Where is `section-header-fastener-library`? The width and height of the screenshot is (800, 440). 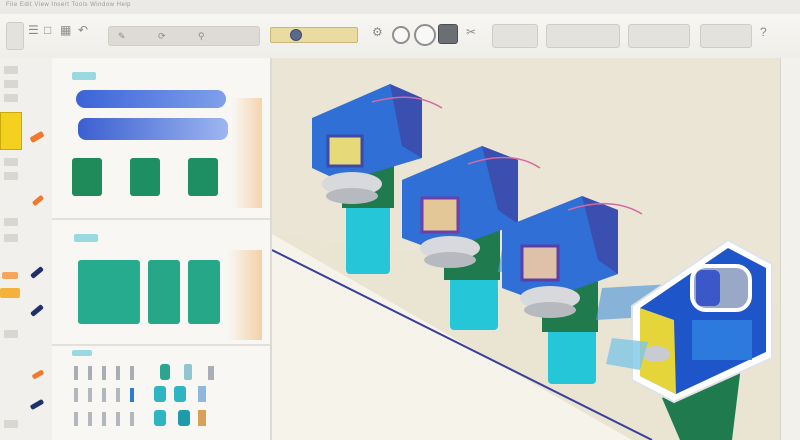 section-header-fastener-library is located at coordinates (82, 353).